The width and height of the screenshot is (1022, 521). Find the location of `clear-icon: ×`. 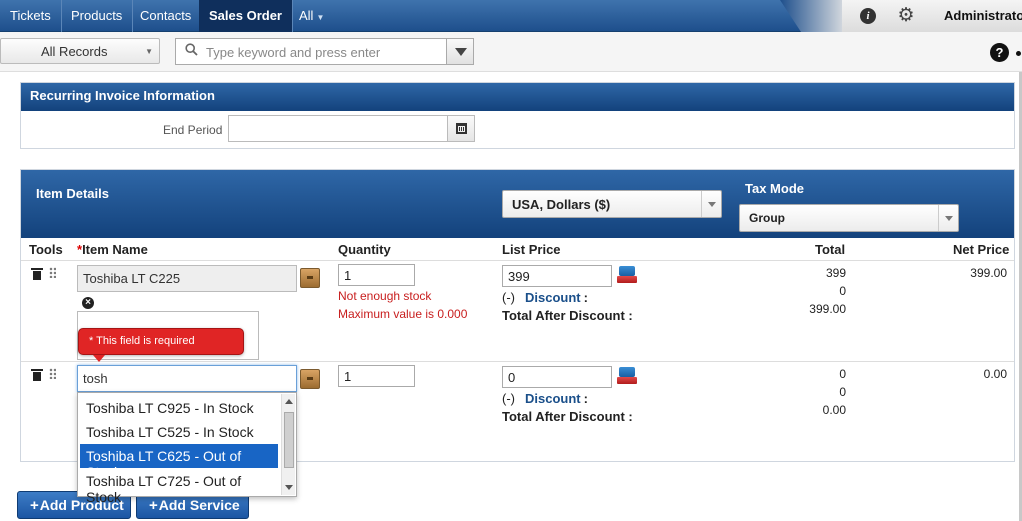

clear-icon: × is located at coordinates (88, 303).